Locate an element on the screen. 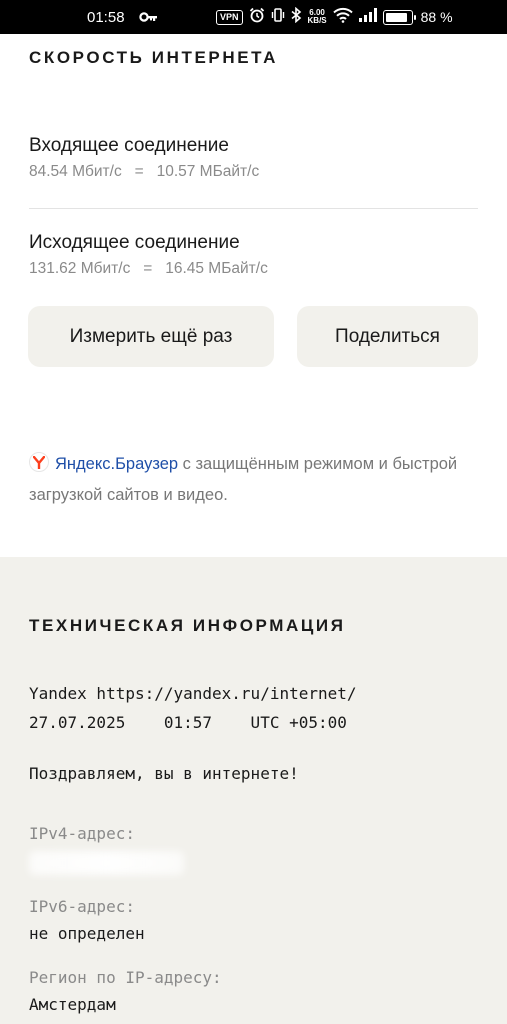 The width and height of the screenshot is (507, 1024). alarm-icon is located at coordinates (257, 17).